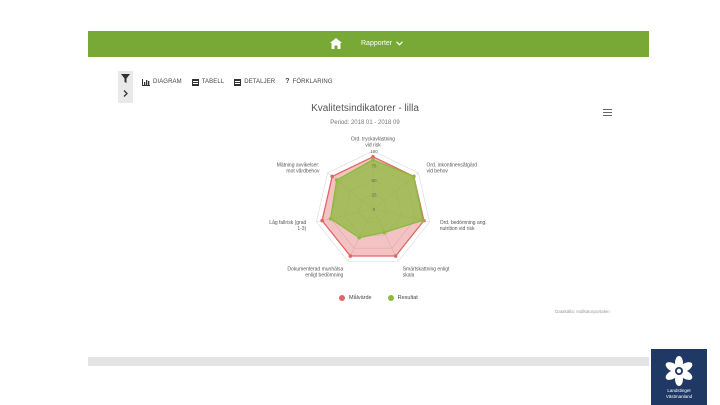 Image resolution: width=720 pixels, height=405 pixels. Describe the element at coordinates (374, 151) in the screenshot. I see `radial-tick-label: 100` at that location.